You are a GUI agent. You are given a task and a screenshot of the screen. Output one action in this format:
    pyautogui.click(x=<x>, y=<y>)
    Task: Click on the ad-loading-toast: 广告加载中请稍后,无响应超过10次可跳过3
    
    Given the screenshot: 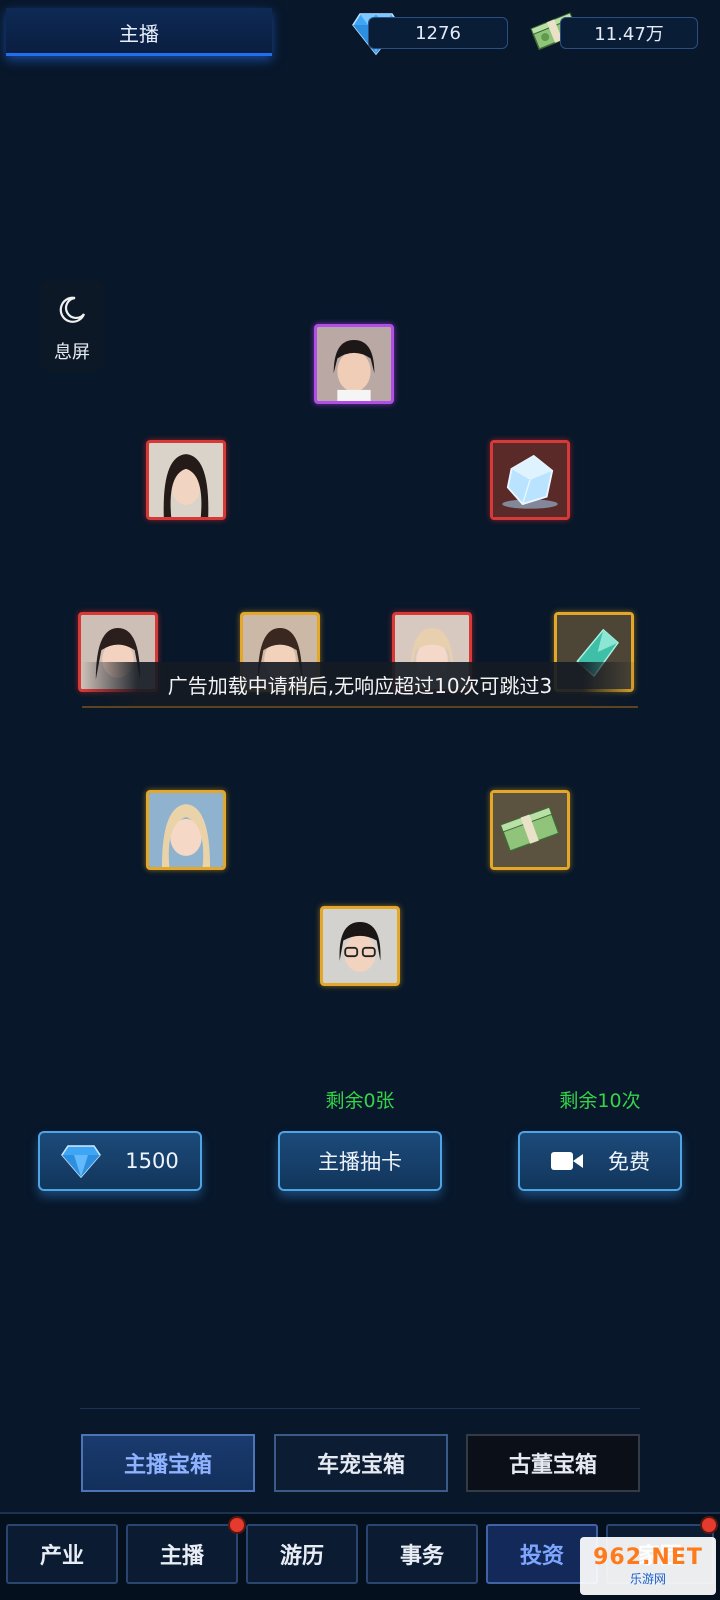 What is the action you would take?
    pyautogui.click(x=360, y=685)
    